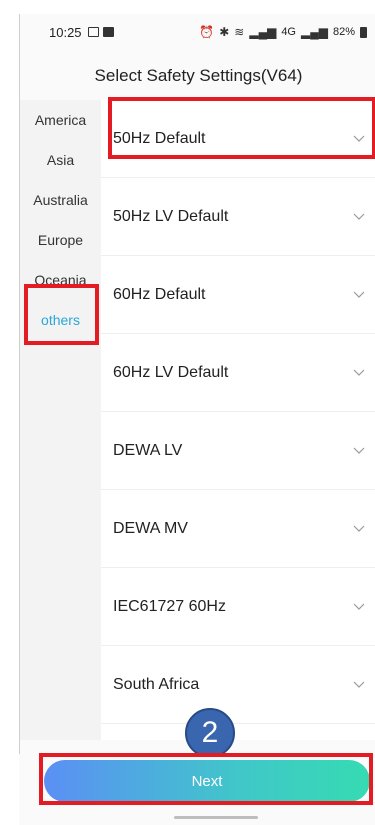  What do you see at coordinates (314, 32) in the screenshot?
I see `signal-icon-2: ▂▄▆` at bounding box center [314, 32].